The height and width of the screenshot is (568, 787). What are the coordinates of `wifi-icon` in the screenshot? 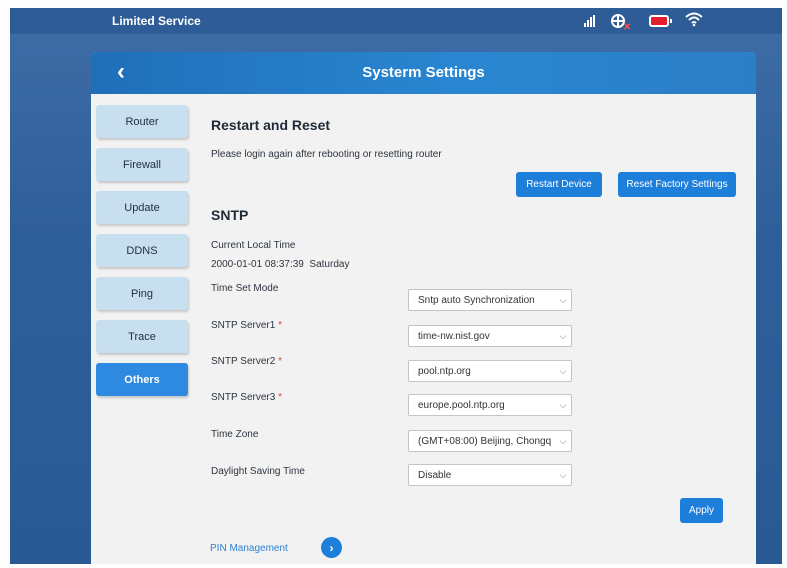 It's located at (694, 21).